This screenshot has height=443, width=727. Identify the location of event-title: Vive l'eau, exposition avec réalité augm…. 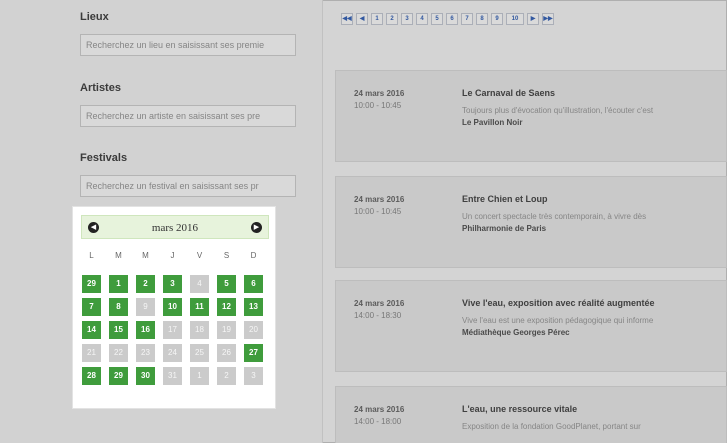
(558, 303).